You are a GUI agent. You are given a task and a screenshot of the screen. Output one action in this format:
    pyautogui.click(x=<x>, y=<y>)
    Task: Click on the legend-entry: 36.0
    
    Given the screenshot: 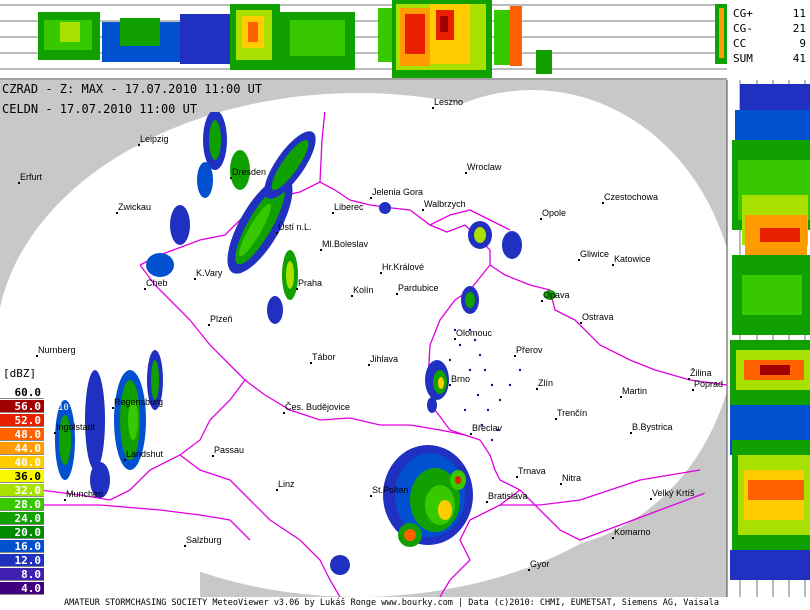 What is the action you would take?
    pyautogui.click(x=22, y=476)
    